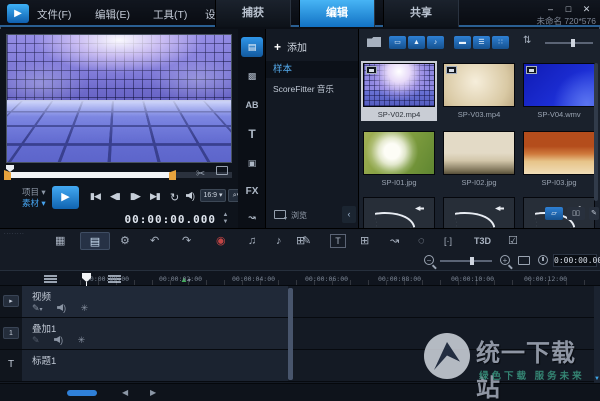  What do you see at coordinates (54, 14) in the screenshot?
I see `menu-file: 文件(F)` at bounding box center [54, 14].